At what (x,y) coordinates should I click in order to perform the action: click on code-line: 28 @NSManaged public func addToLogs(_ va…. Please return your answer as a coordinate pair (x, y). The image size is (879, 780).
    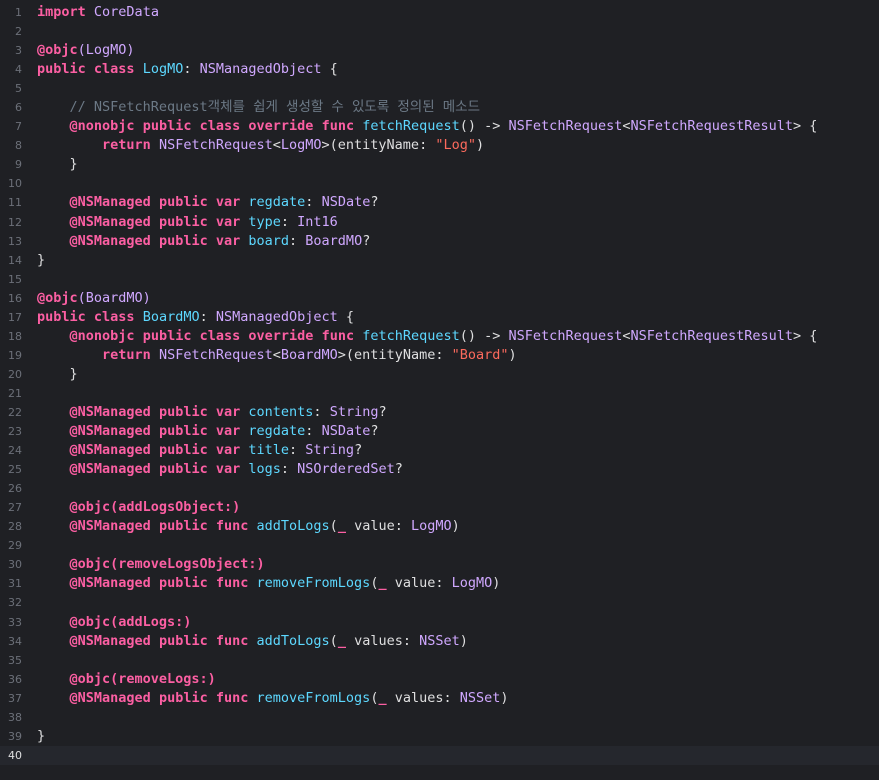
    Looking at the image, I should click on (439, 526).